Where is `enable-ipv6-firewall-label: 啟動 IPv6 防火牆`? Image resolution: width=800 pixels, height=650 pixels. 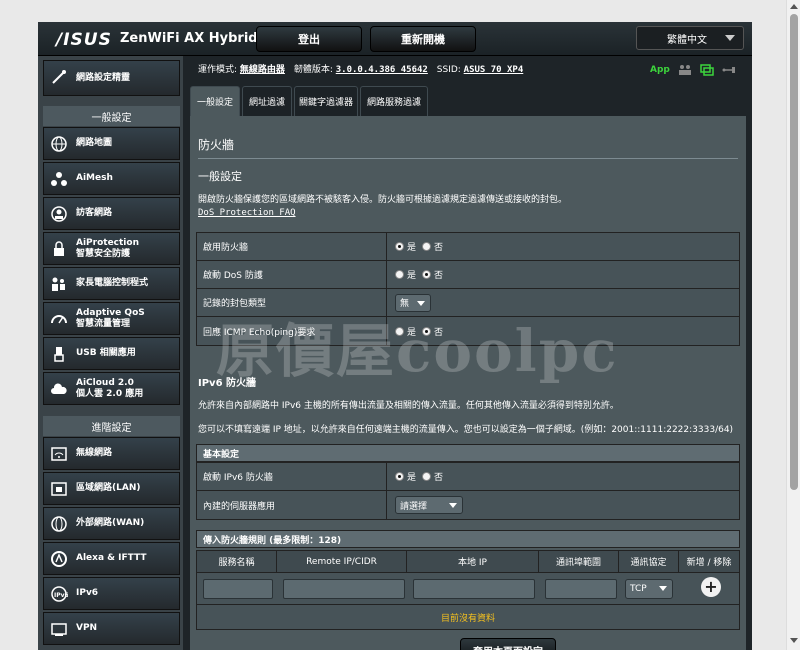 enable-ipv6-firewall-label: 啟動 IPv6 防火牆 is located at coordinates (292, 476).